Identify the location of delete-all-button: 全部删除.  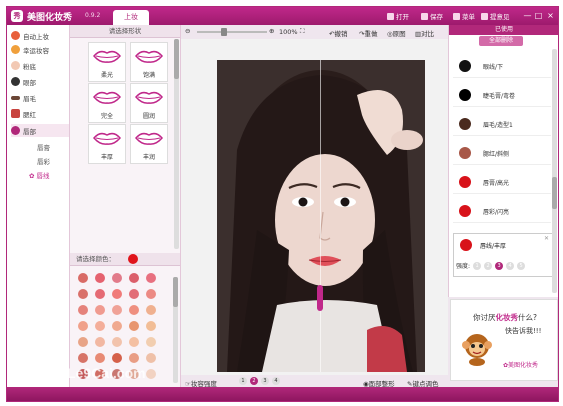
(501, 41).